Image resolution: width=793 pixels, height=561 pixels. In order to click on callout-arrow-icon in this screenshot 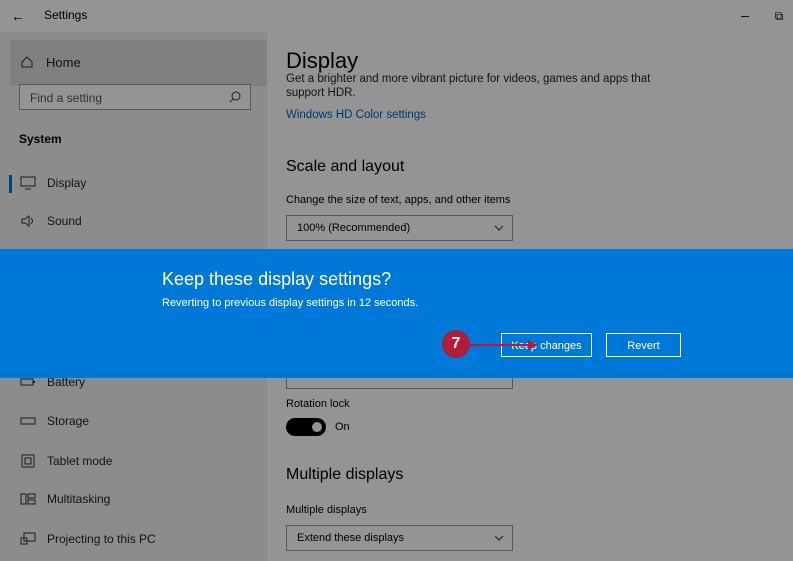, I will do `click(533, 345)`.